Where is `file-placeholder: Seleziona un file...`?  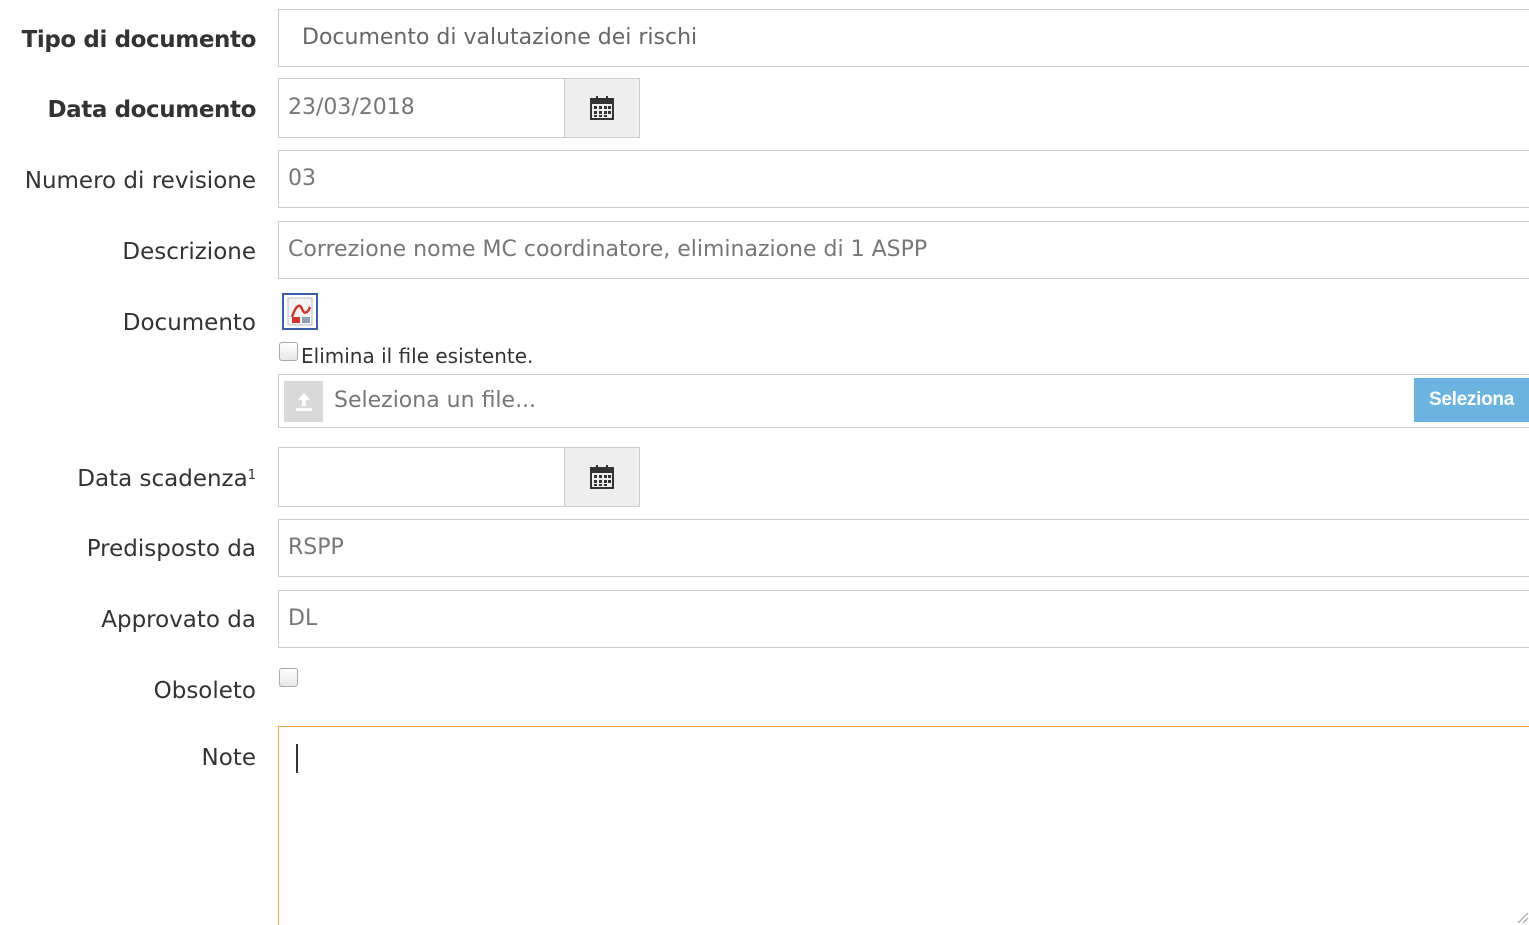
file-placeholder: Seleziona un file... is located at coordinates (435, 400).